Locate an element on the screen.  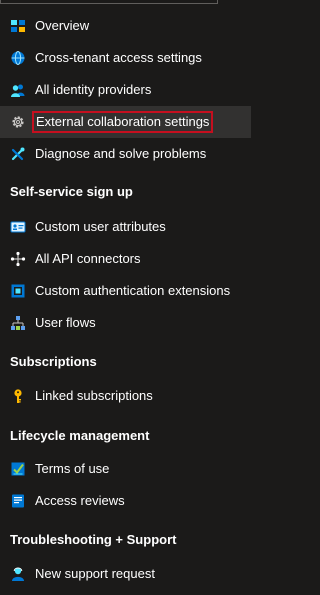
nav-item-label: New support request is located at coordinates (95, 573).